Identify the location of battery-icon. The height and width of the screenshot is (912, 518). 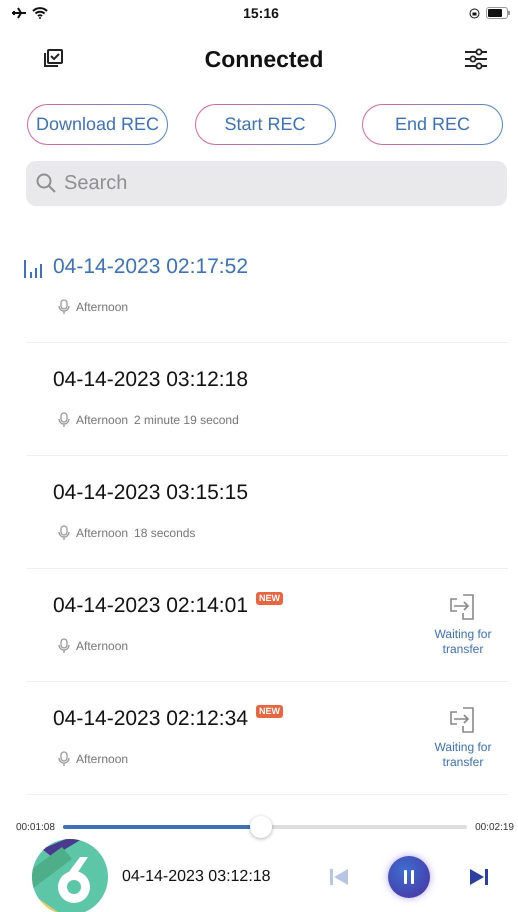
(498, 13).